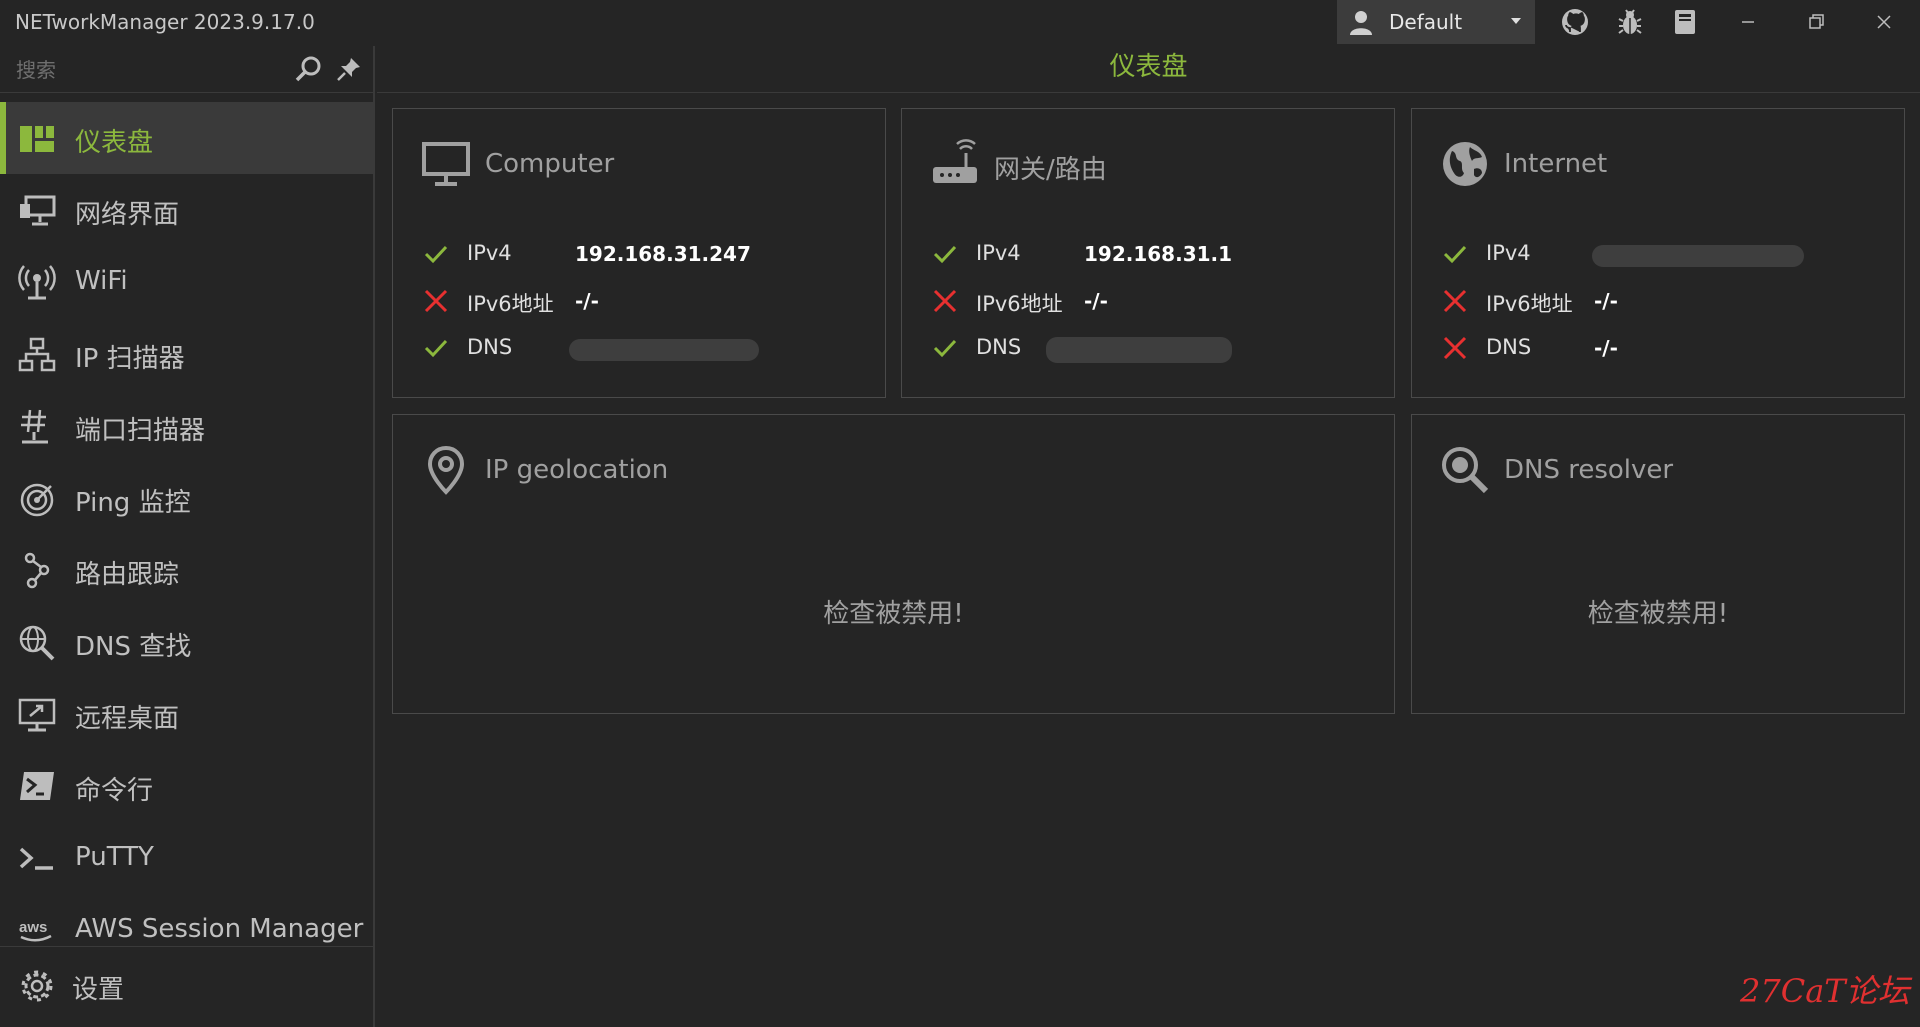 This screenshot has height=1027, width=1920. I want to click on router-icon, so click(955, 161).